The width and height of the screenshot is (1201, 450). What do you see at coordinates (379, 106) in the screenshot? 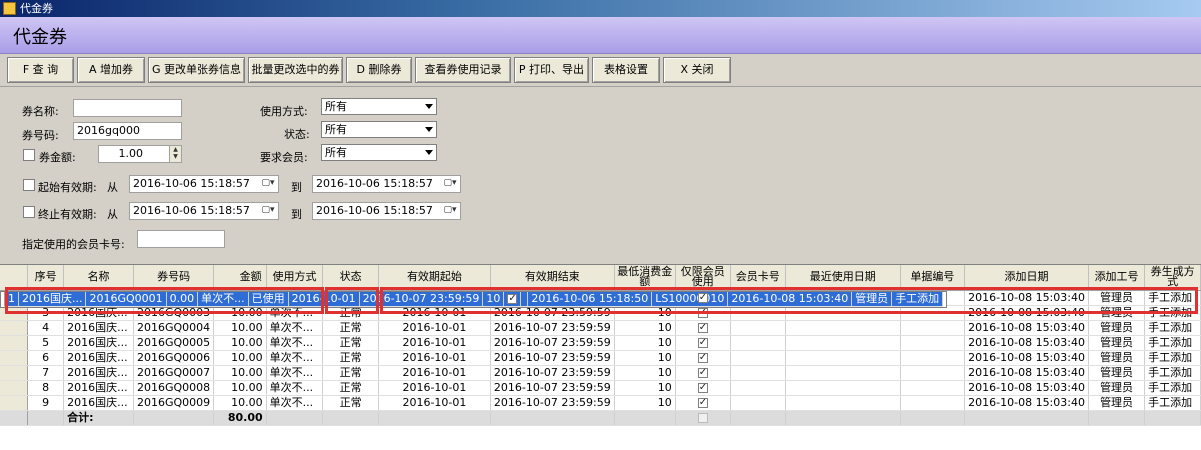
I see `usage-select: 所有` at bounding box center [379, 106].